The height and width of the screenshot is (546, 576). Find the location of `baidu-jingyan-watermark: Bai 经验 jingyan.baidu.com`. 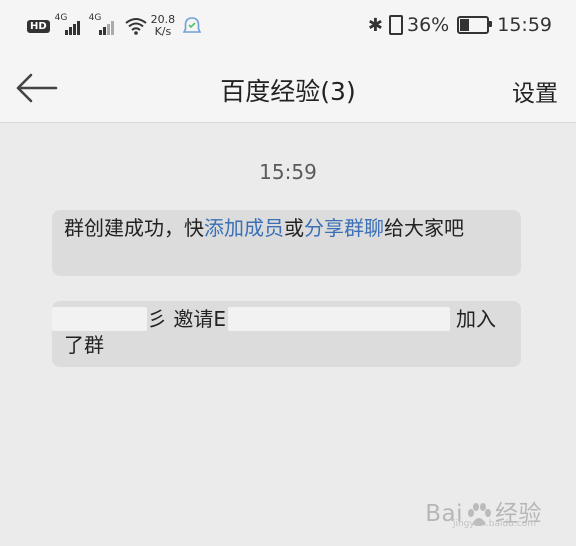

baidu-jingyan-watermark: Bai 经验 jingyan.baidu.com is located at coordinates (483, 511).